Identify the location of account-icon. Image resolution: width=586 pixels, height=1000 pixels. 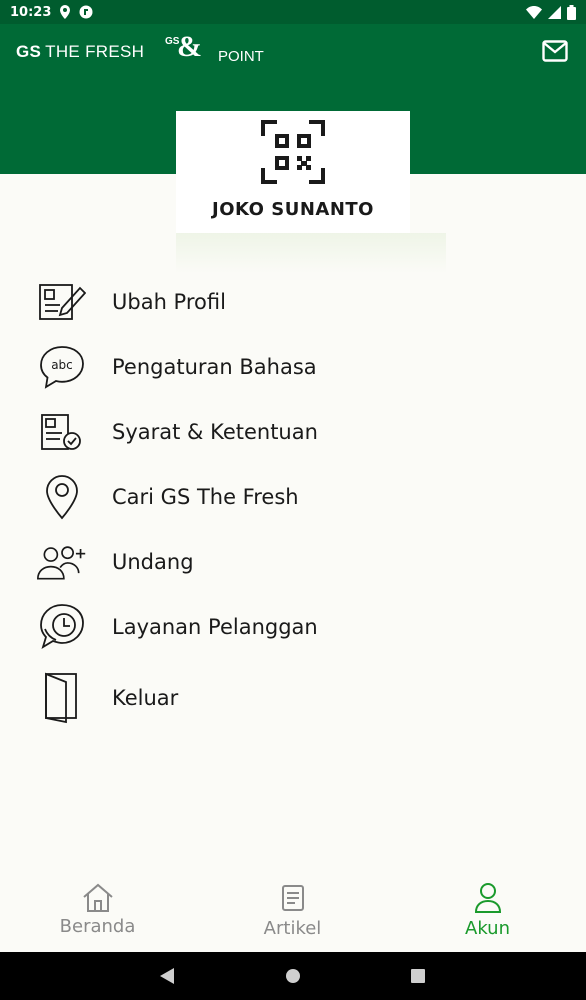
(488, 898).